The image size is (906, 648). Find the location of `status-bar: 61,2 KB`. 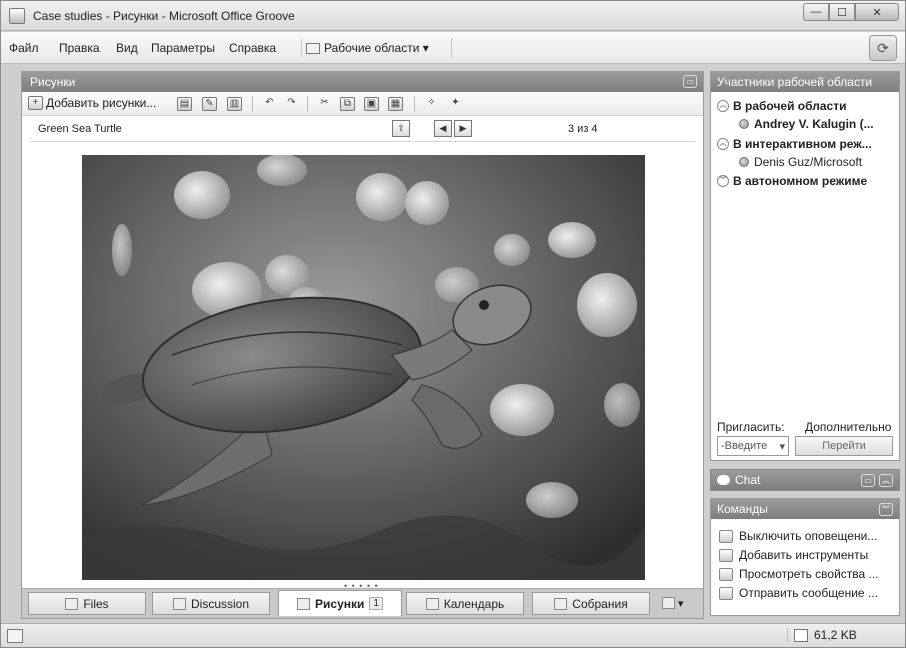

status-bar: 61,2 KB is located at coordinates (453, 635).